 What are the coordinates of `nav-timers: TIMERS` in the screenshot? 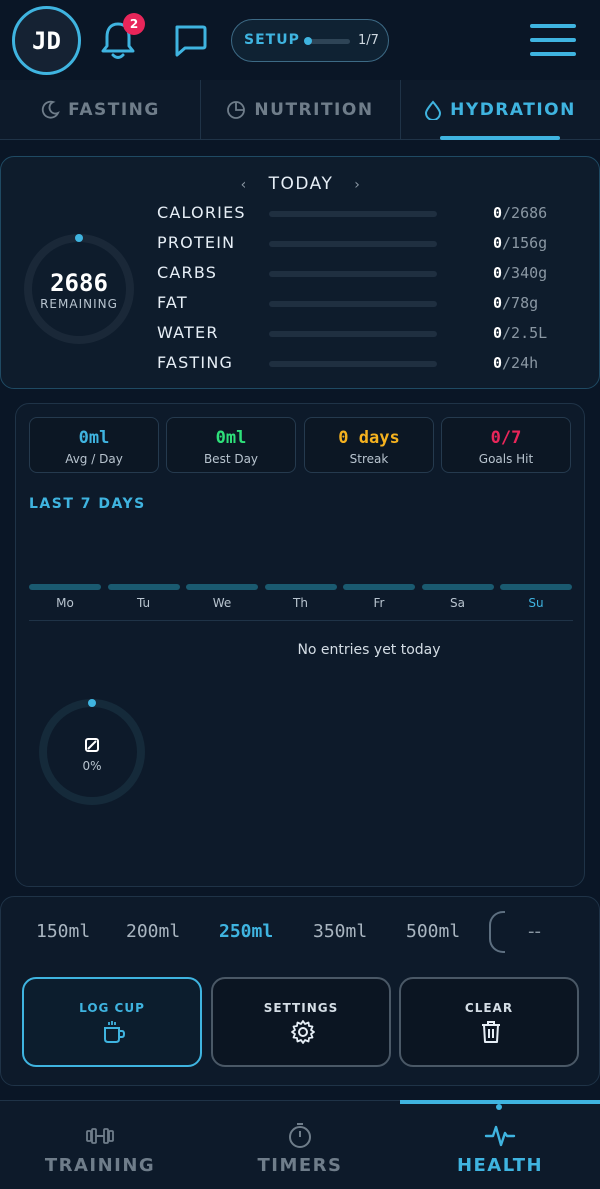 It's located at (300, 1145).